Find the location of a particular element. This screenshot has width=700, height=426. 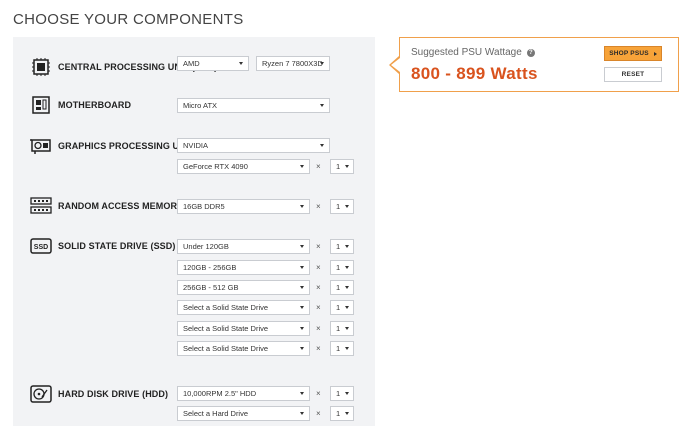

hdd-row-label: HARD DISK DRIVE (HDD) is located at coordinates (99, 394).